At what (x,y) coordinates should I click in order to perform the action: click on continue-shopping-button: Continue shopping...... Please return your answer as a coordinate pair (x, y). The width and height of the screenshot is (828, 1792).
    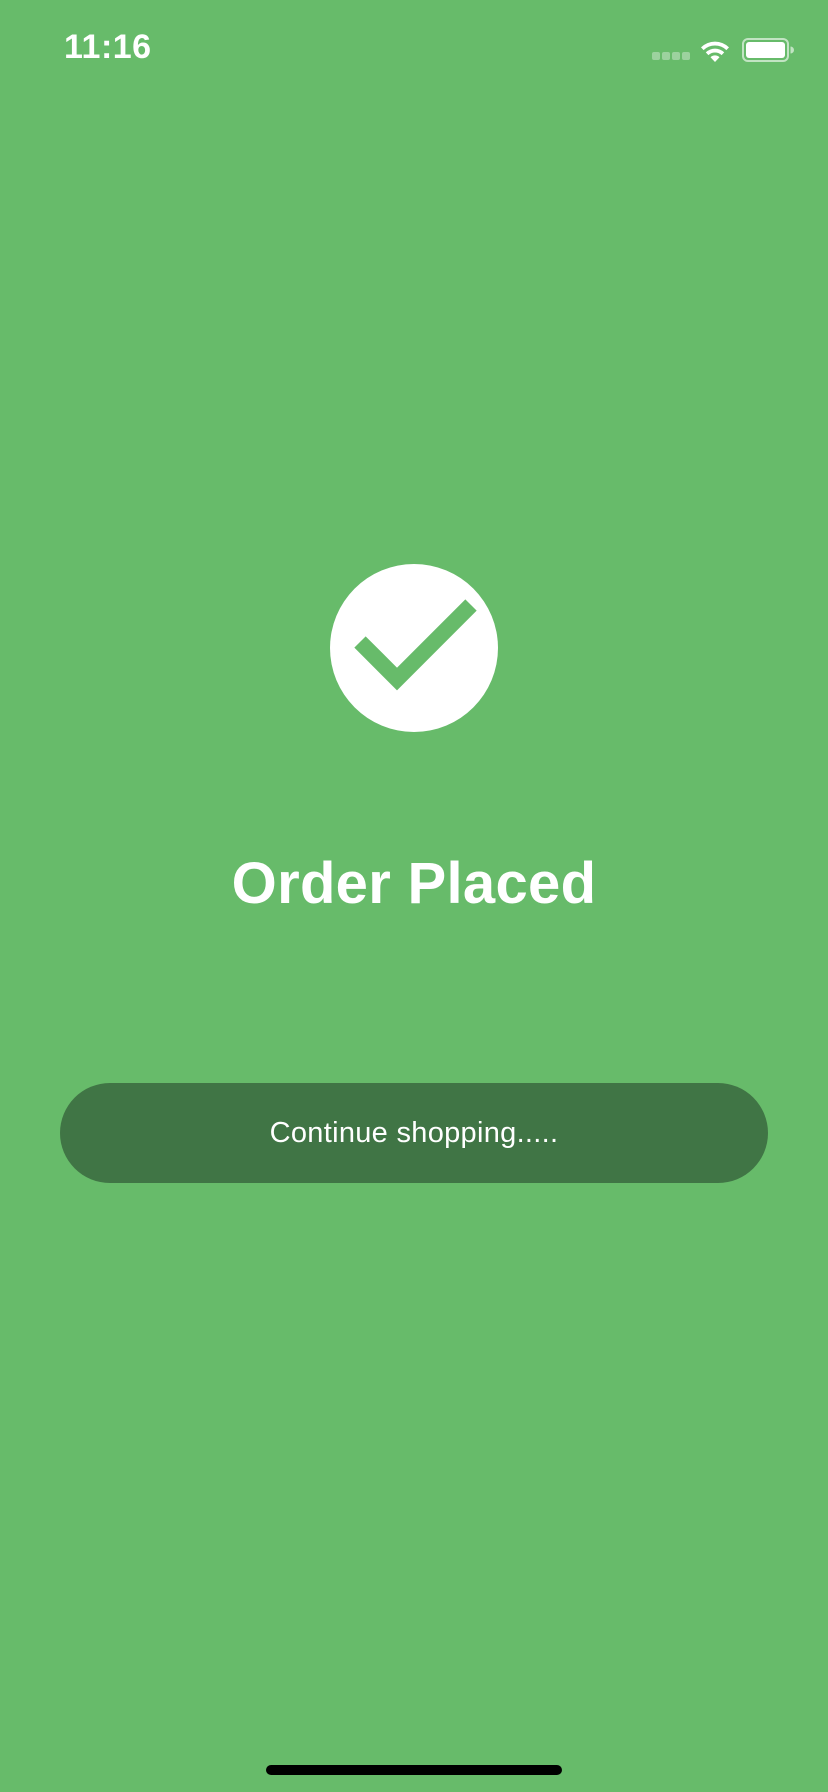
    Looking at the image, I should click on (414, 1133).